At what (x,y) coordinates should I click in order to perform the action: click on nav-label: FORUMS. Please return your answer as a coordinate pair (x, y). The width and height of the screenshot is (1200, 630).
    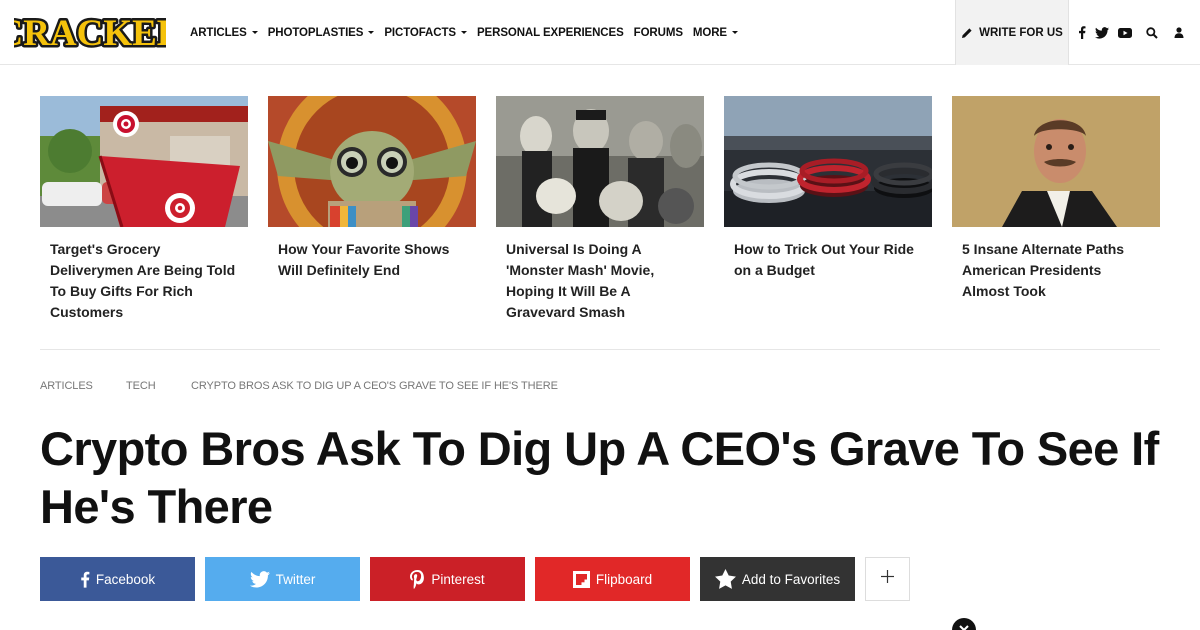
    Looking at the image, I should click on (658, 32).